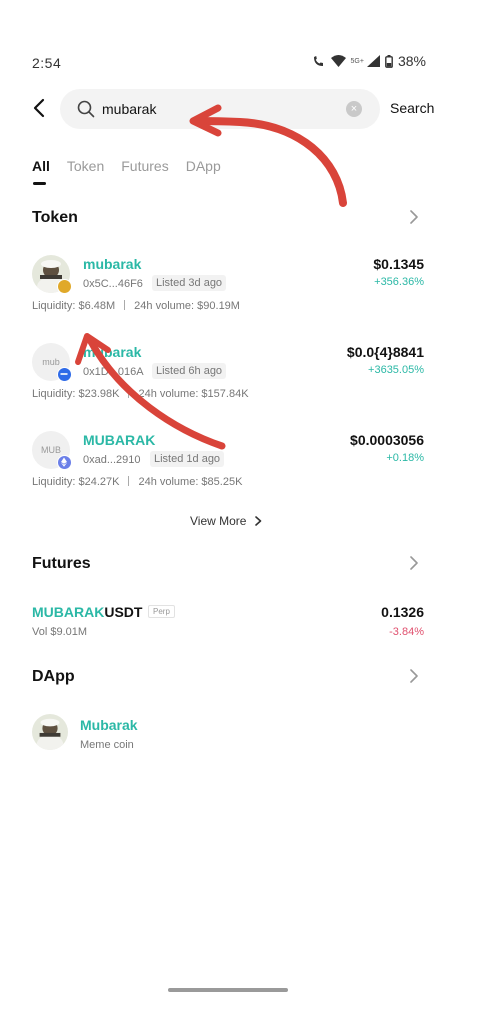  I want to click on listed-badge: Listed 3d ago, so click(189, 283).